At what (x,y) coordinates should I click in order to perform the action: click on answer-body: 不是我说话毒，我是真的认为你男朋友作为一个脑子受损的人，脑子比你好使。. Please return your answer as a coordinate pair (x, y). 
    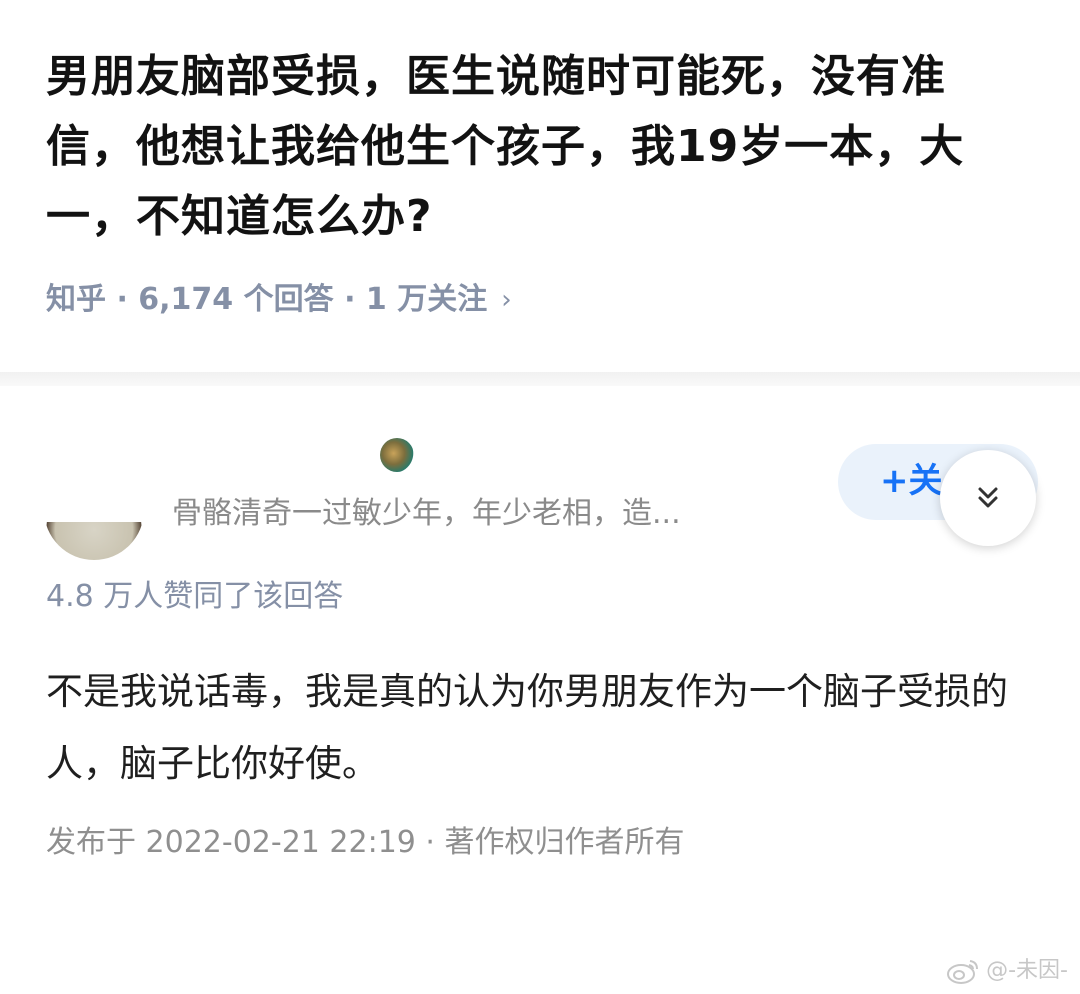
    Looking at the image, I should click on (541, 728).